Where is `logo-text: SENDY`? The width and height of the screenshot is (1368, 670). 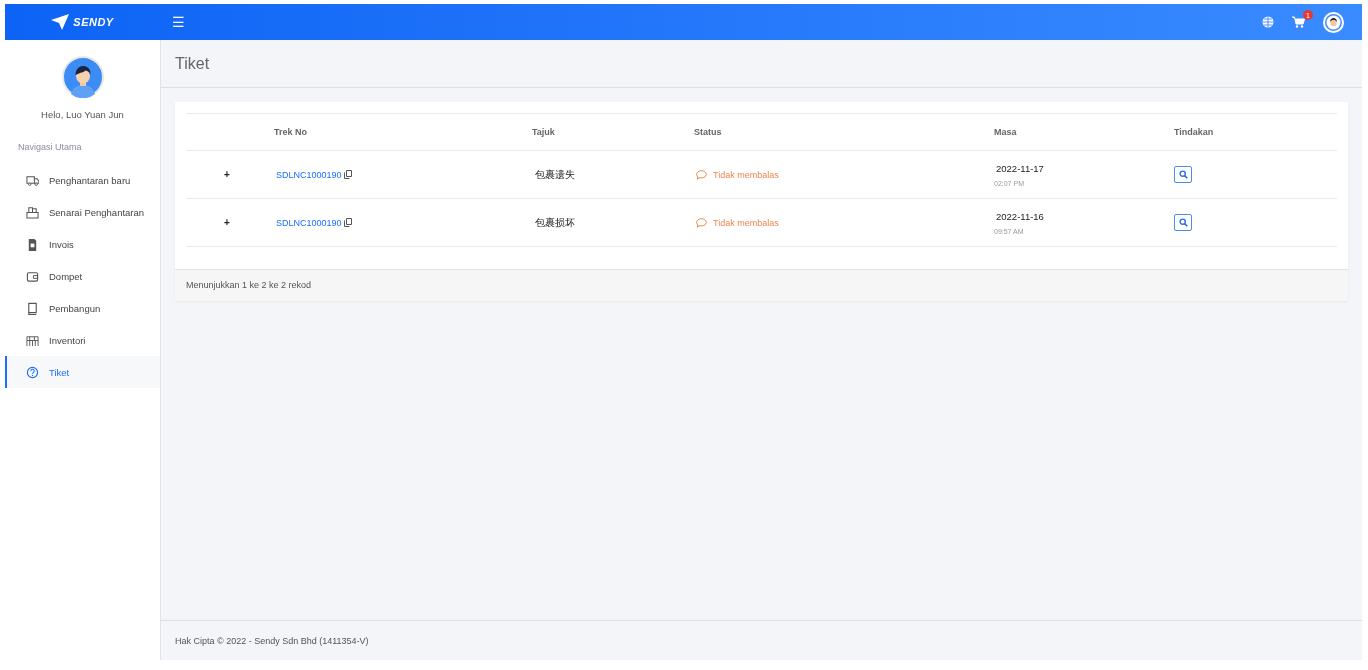
logo-text: SENDY is located at coordinates (93, 22).